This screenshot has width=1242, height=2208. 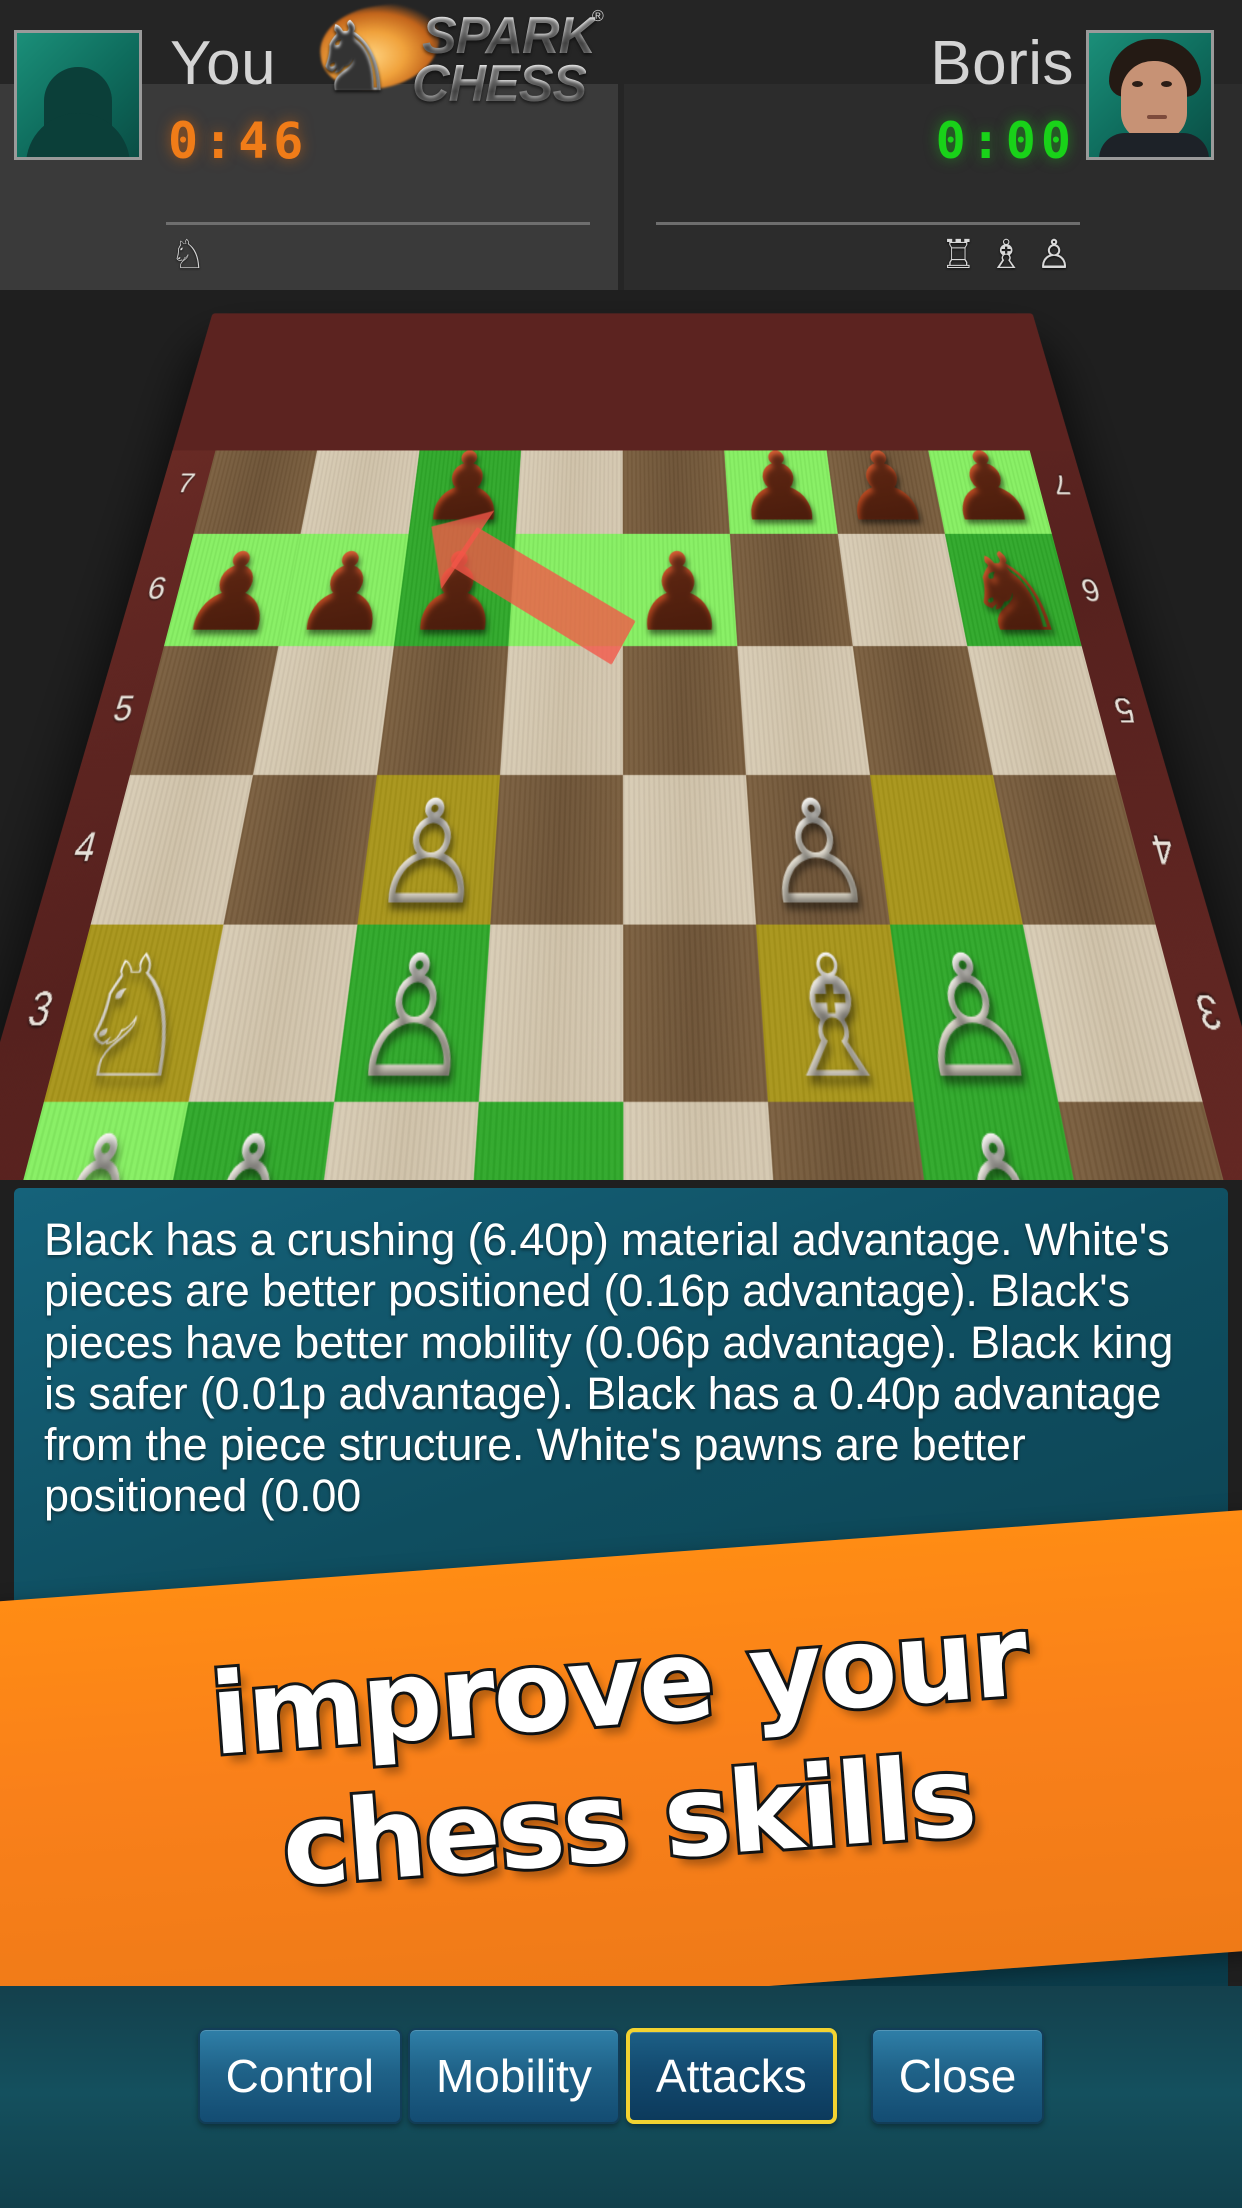 What do you see at coordinates (703, 1140) in the screenshot?
I see `board-square-e2` at bounding box center [703, 1140].